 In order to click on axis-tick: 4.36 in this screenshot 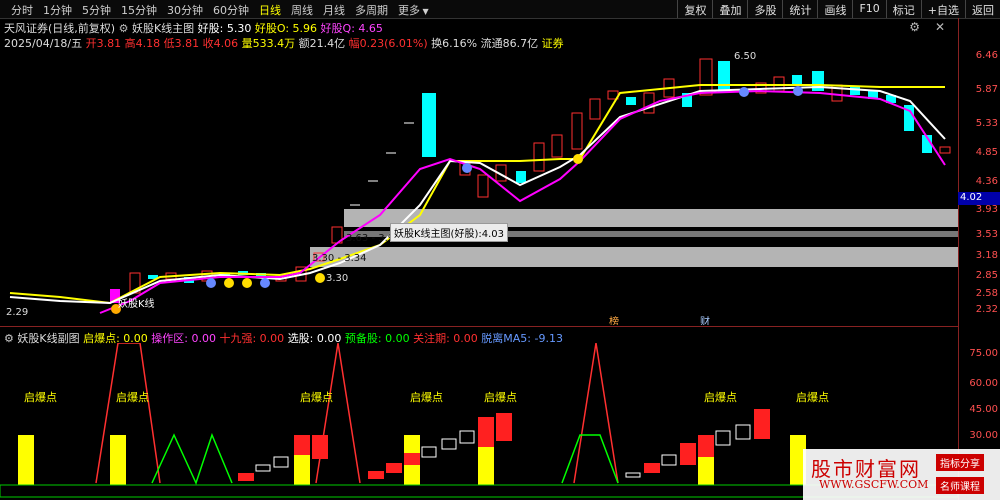, I will do `click(986, 181)`.